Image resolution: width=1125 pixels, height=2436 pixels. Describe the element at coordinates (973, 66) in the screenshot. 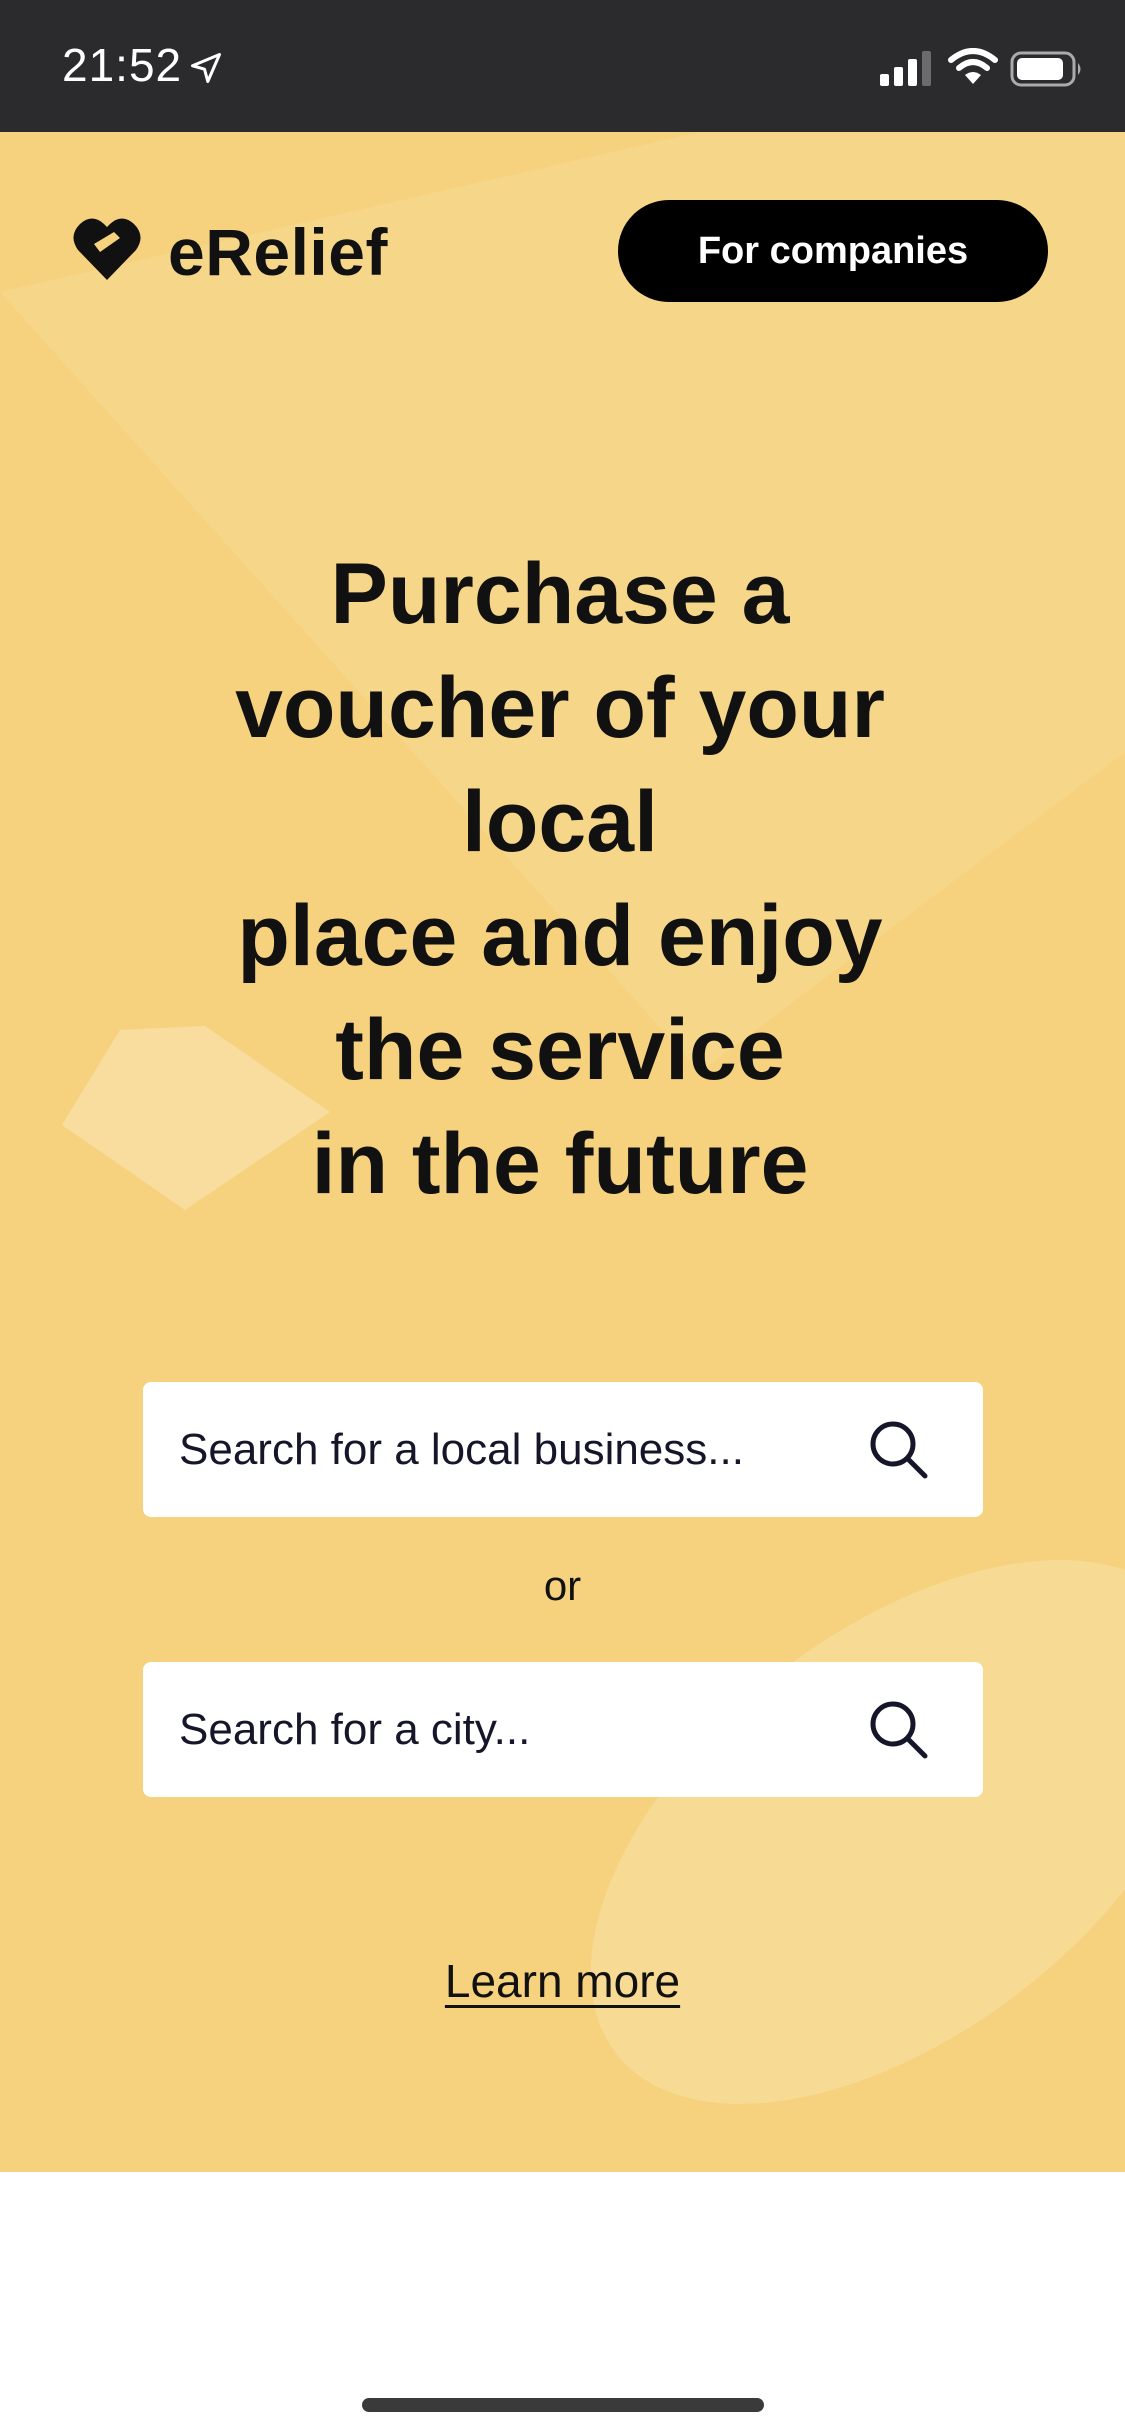

I see `wifi-icon` at that location.